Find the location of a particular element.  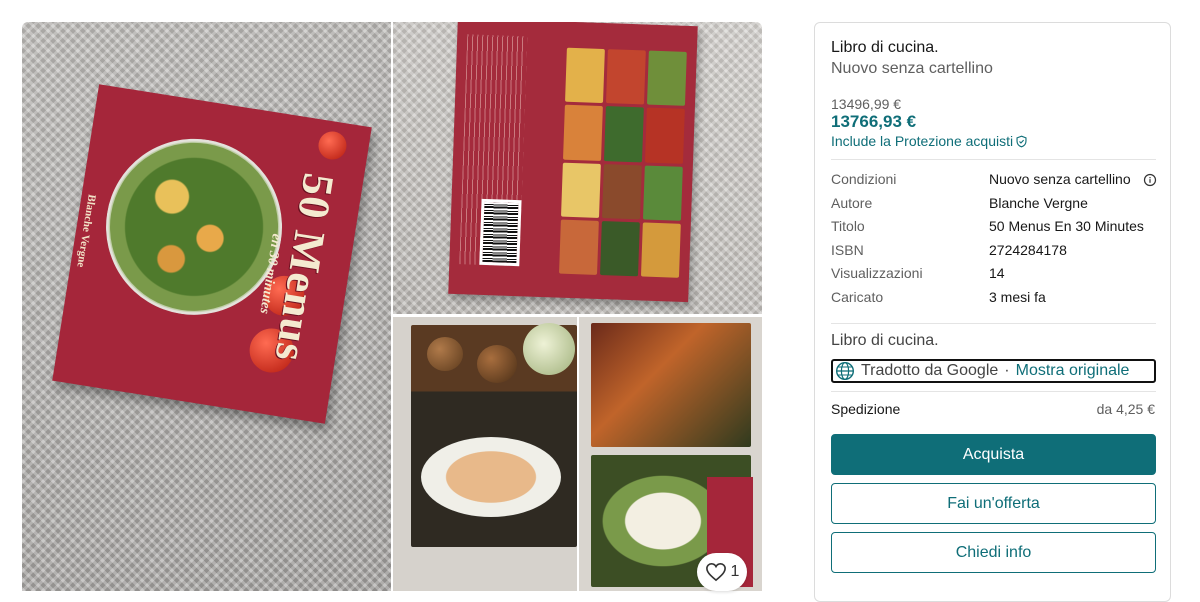

translated-by-label: Tradotto da Google is located at coordinates (930, 370).